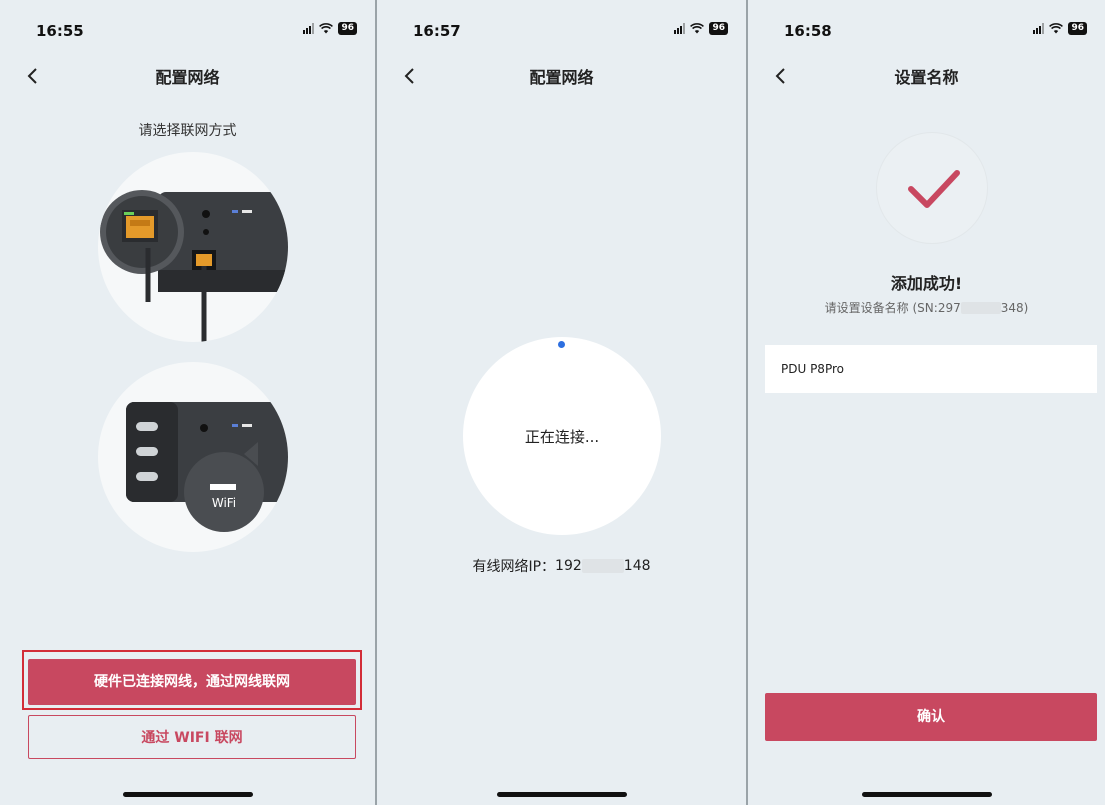 This screenshot has height=805, width=1105. I want to click on ip-suffix: 148, so click(637, 566).